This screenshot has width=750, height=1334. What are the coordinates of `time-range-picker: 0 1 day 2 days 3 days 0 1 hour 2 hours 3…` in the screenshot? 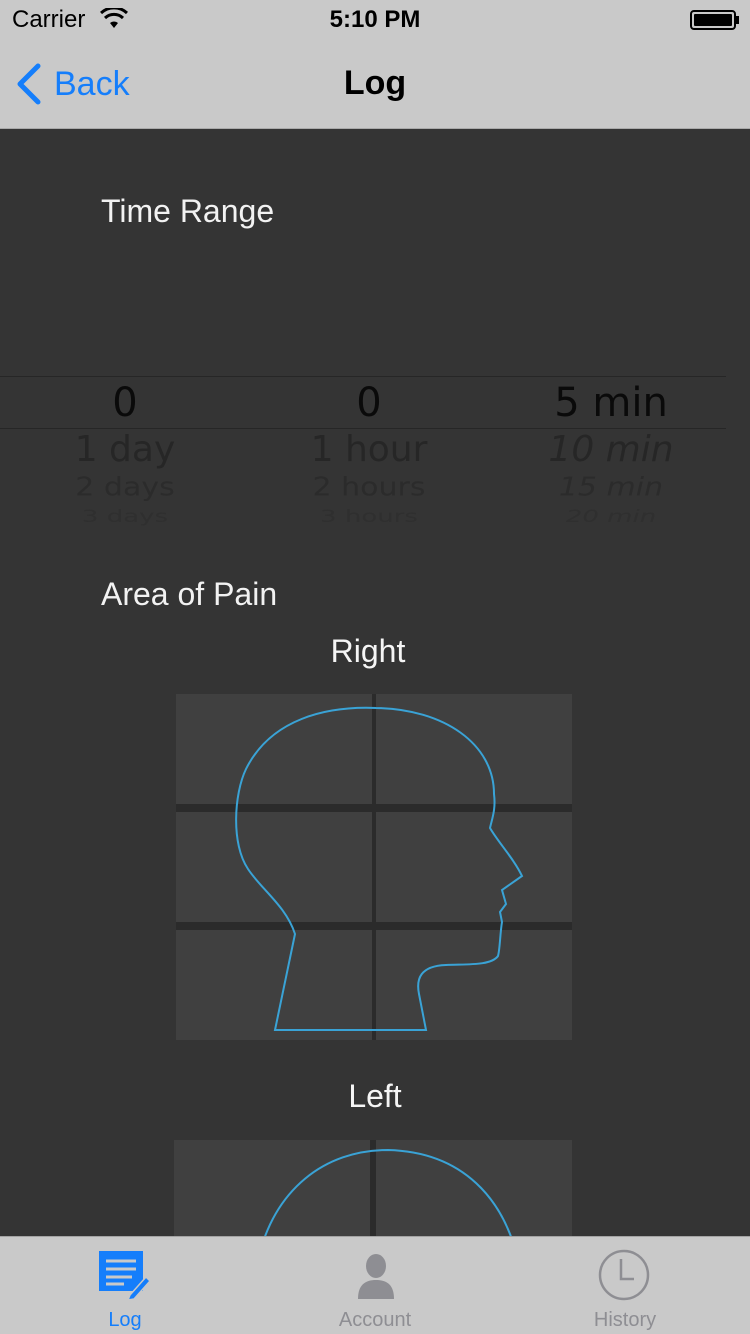 It's located at (363, 456).